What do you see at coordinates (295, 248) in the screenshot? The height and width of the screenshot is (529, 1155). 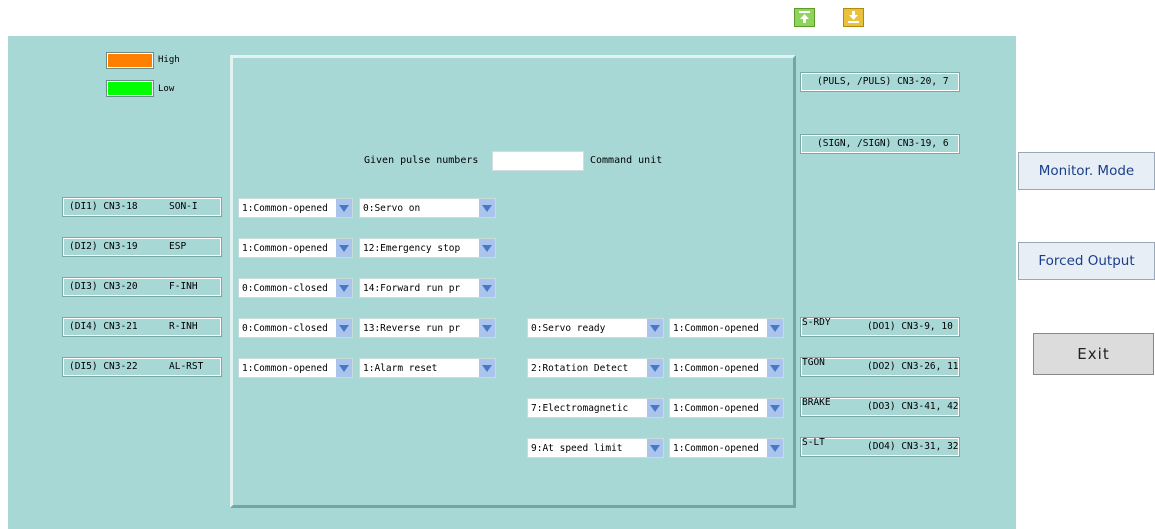 I see `di2-logic-select: 1:Common-opened` at bounding box center [295, 248].